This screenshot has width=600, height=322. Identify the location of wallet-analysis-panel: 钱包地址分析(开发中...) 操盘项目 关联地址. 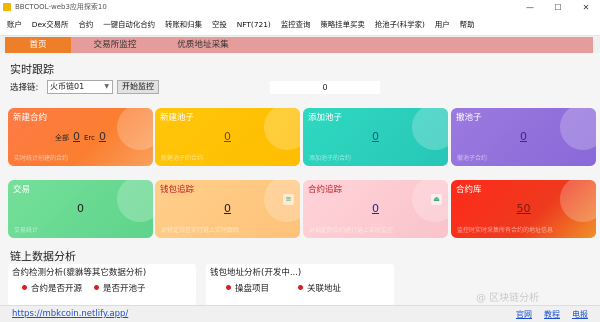
(300, 285).